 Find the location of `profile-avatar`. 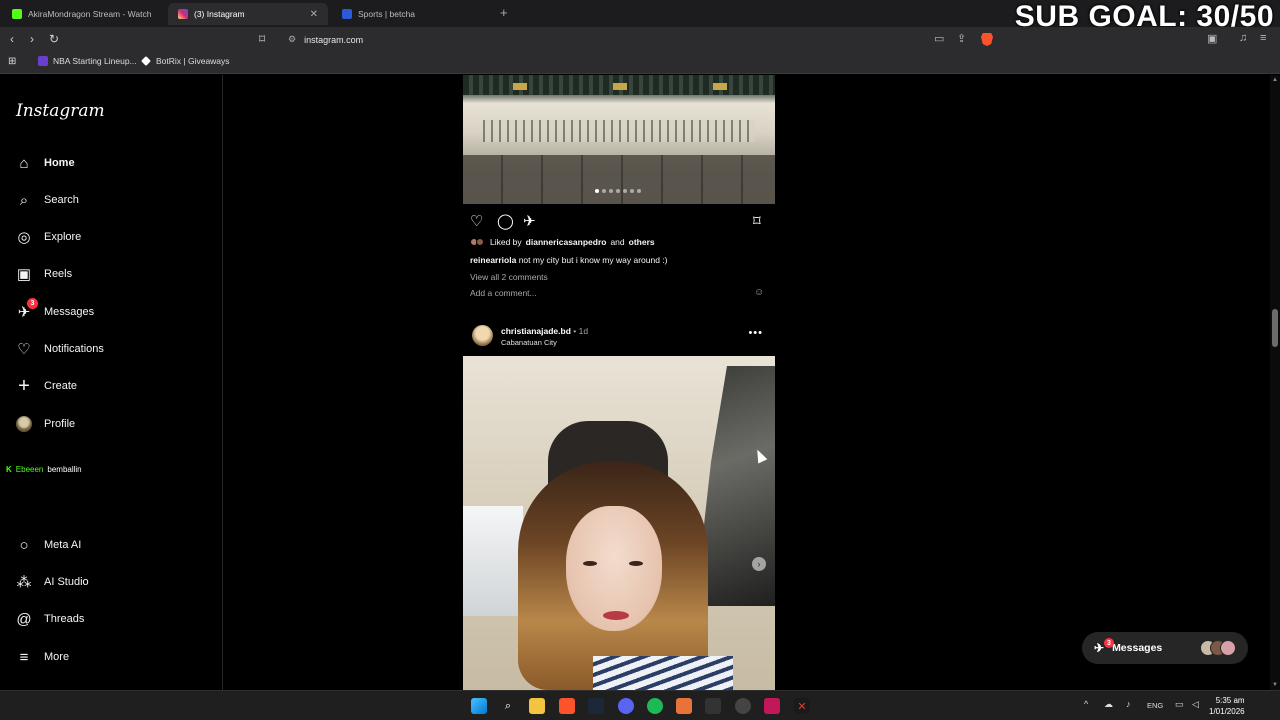

profile-avatar is located at coordinates (24, 424).